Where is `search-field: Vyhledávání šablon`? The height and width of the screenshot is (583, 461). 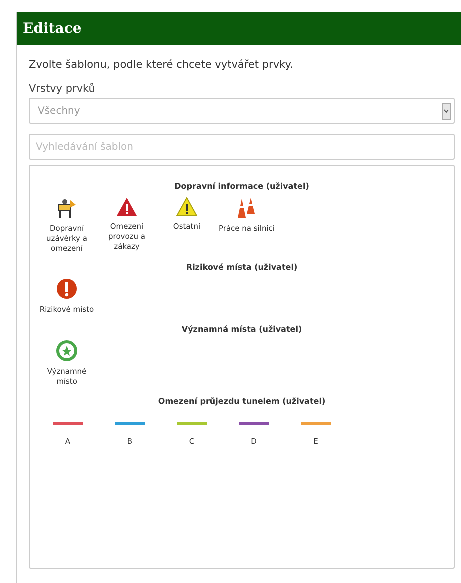
search-field: Vyhledávání šablon is located at coordinates (242, 147).